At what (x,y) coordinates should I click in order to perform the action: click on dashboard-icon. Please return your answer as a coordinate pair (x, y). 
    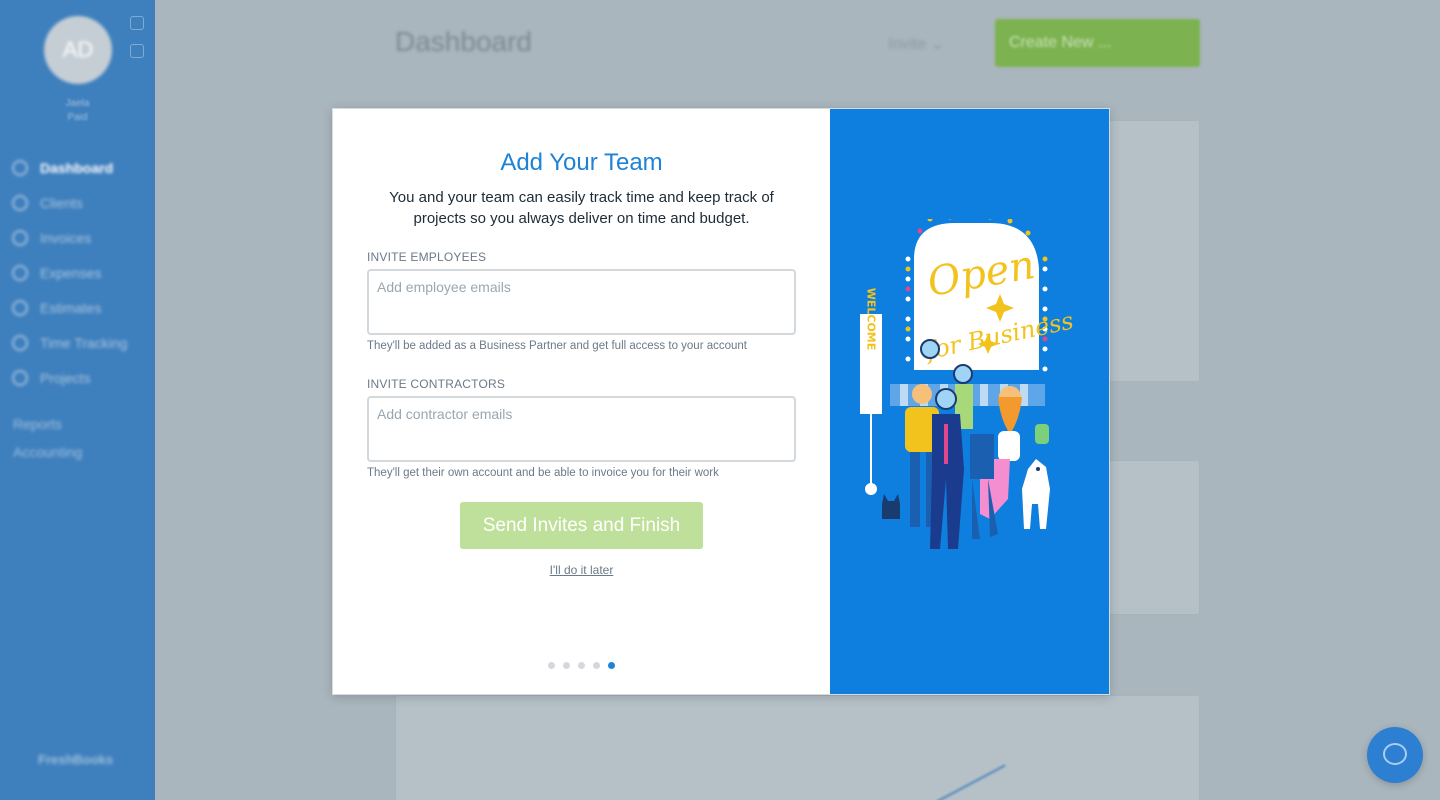
    Looking at the image, I should click on (20, 167).